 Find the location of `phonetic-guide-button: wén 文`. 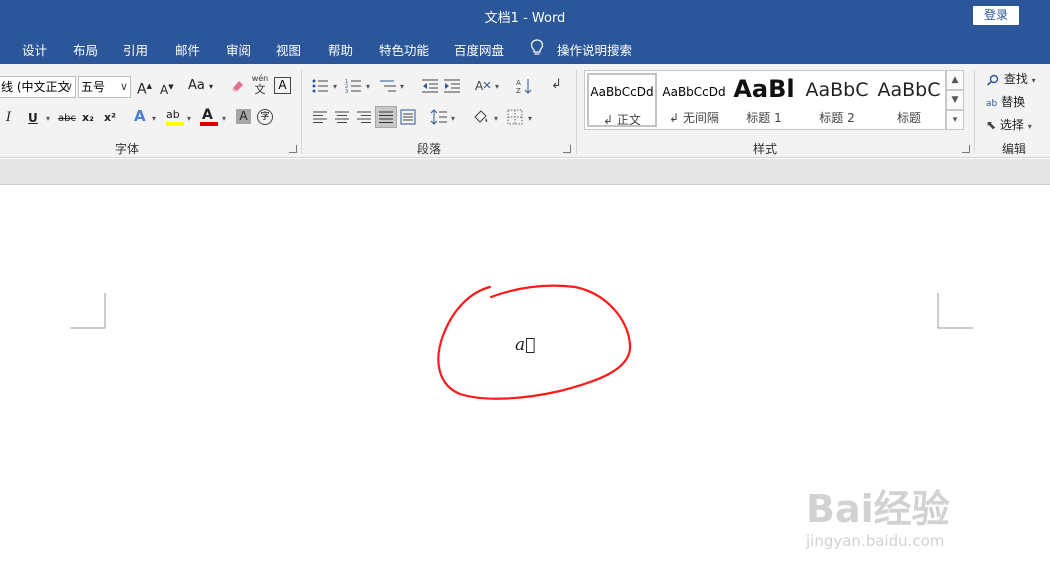

phonetic-guide-button: wén 文 is located at coordinates (260, 86).